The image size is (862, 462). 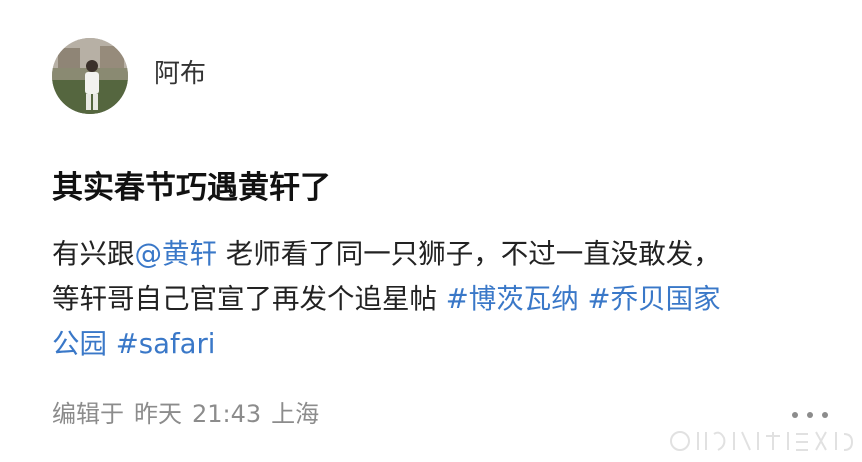 I want to click on post-date: 昨天, so click(x=158, y=414).